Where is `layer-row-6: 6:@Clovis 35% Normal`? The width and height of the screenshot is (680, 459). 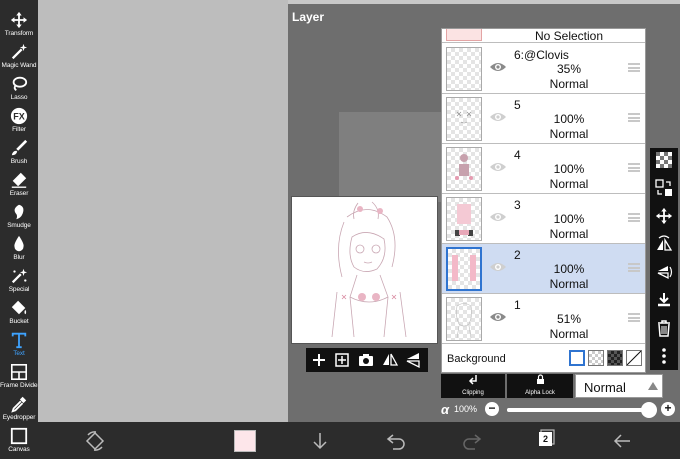 layer-row-6: 6:@Clovis 35% Normal is located at coordinates (543, 69).